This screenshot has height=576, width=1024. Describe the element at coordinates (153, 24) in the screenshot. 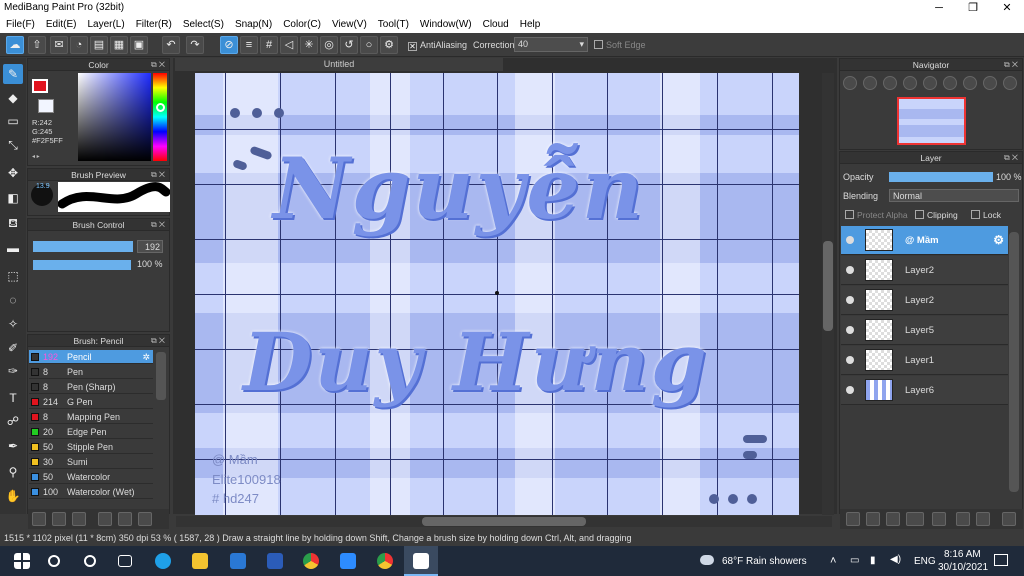

I see `menu-filter: Filter(R)` at that location.